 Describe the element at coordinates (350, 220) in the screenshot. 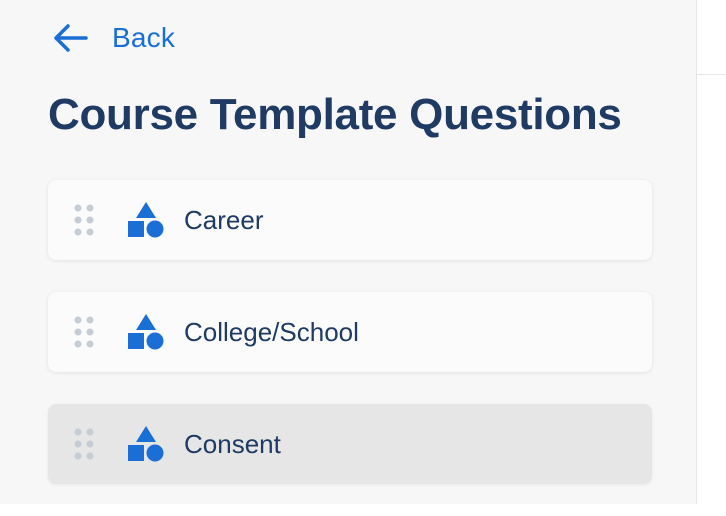

I see `question-item-career: Career` at that location.